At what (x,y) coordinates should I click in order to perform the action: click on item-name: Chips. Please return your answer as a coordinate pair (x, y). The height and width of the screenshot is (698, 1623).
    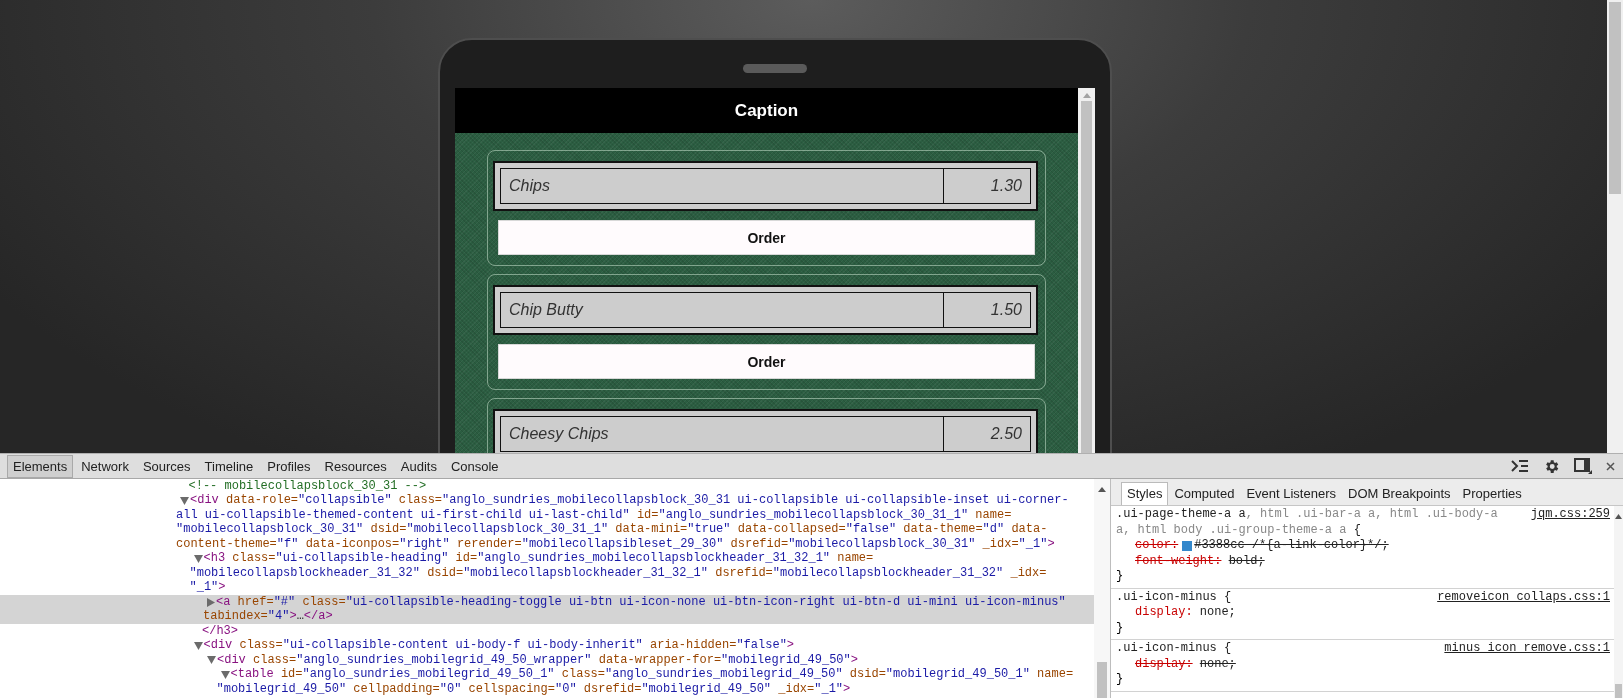
    Looking at the image, I should click on (722, 186).